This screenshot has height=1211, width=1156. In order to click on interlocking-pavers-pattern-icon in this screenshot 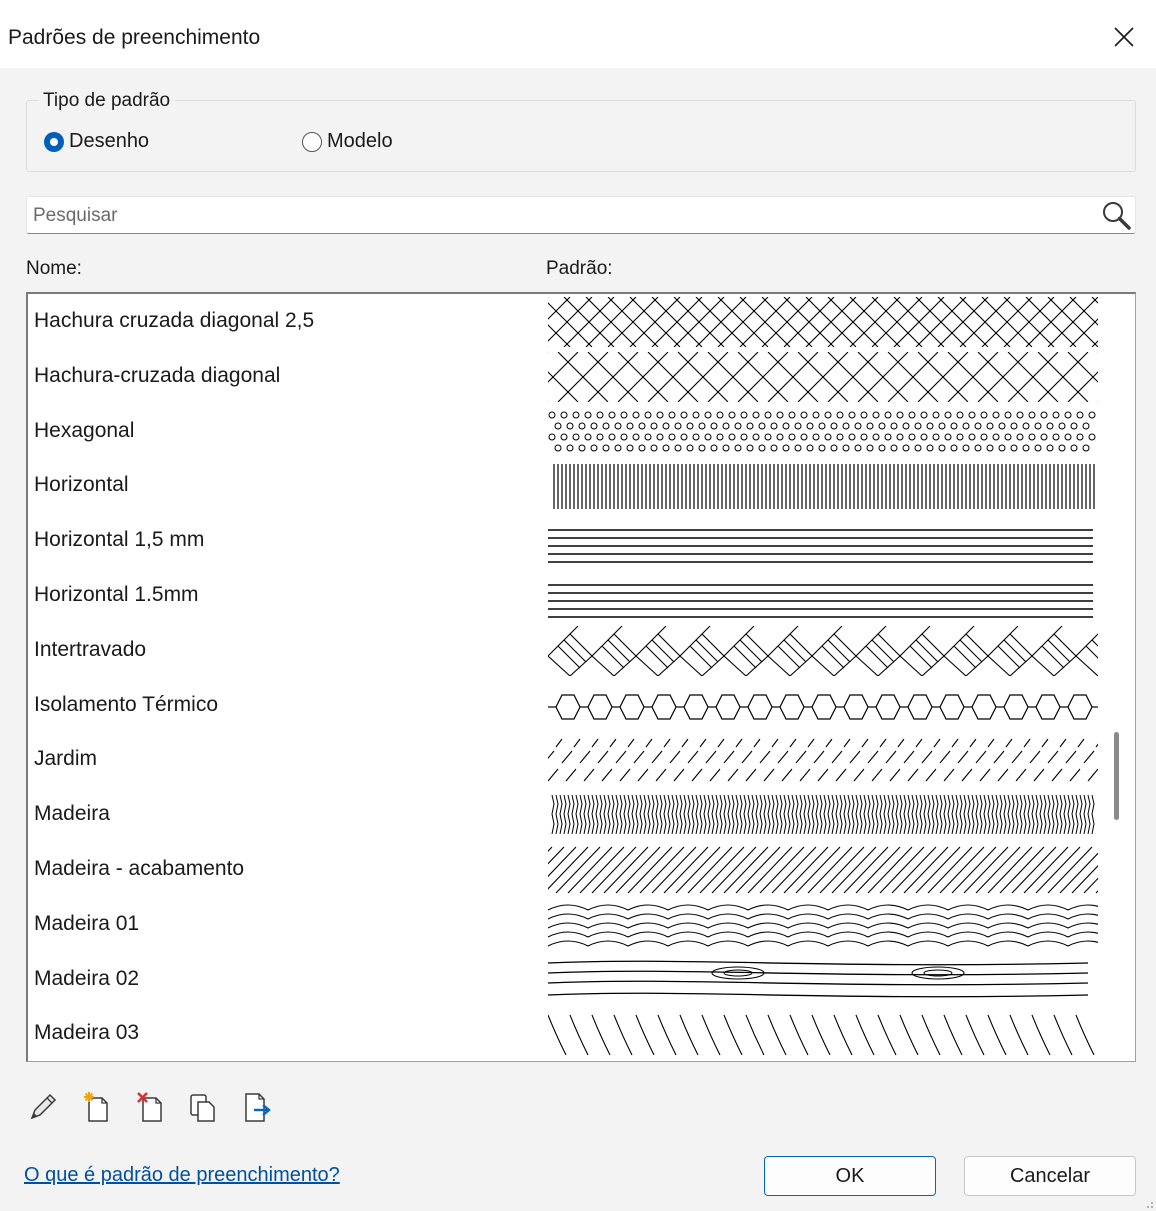, I will do `click(823, 650)`.